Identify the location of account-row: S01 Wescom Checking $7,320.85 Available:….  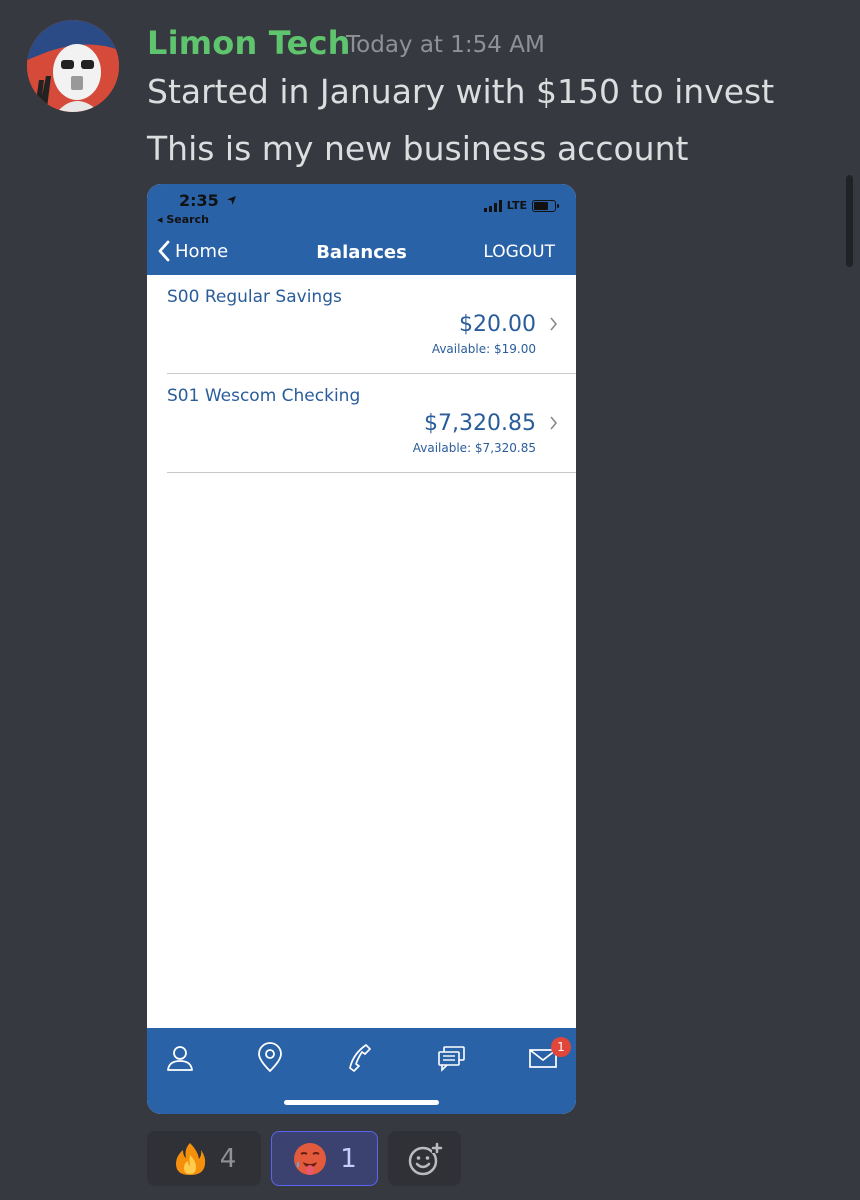
(371, 423).